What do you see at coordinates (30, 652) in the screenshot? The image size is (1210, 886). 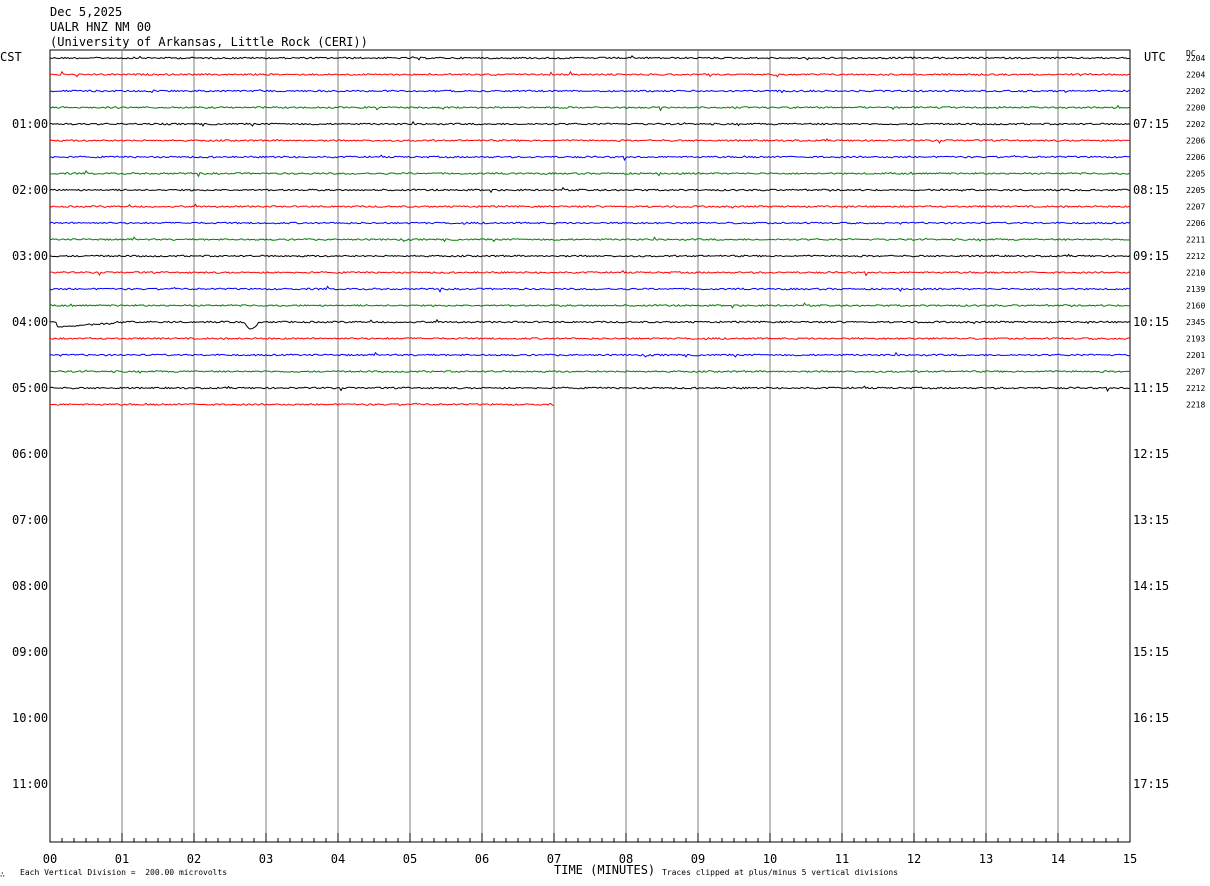 I see `left-hour-label: 09:00` at bounding box center [30, 652].